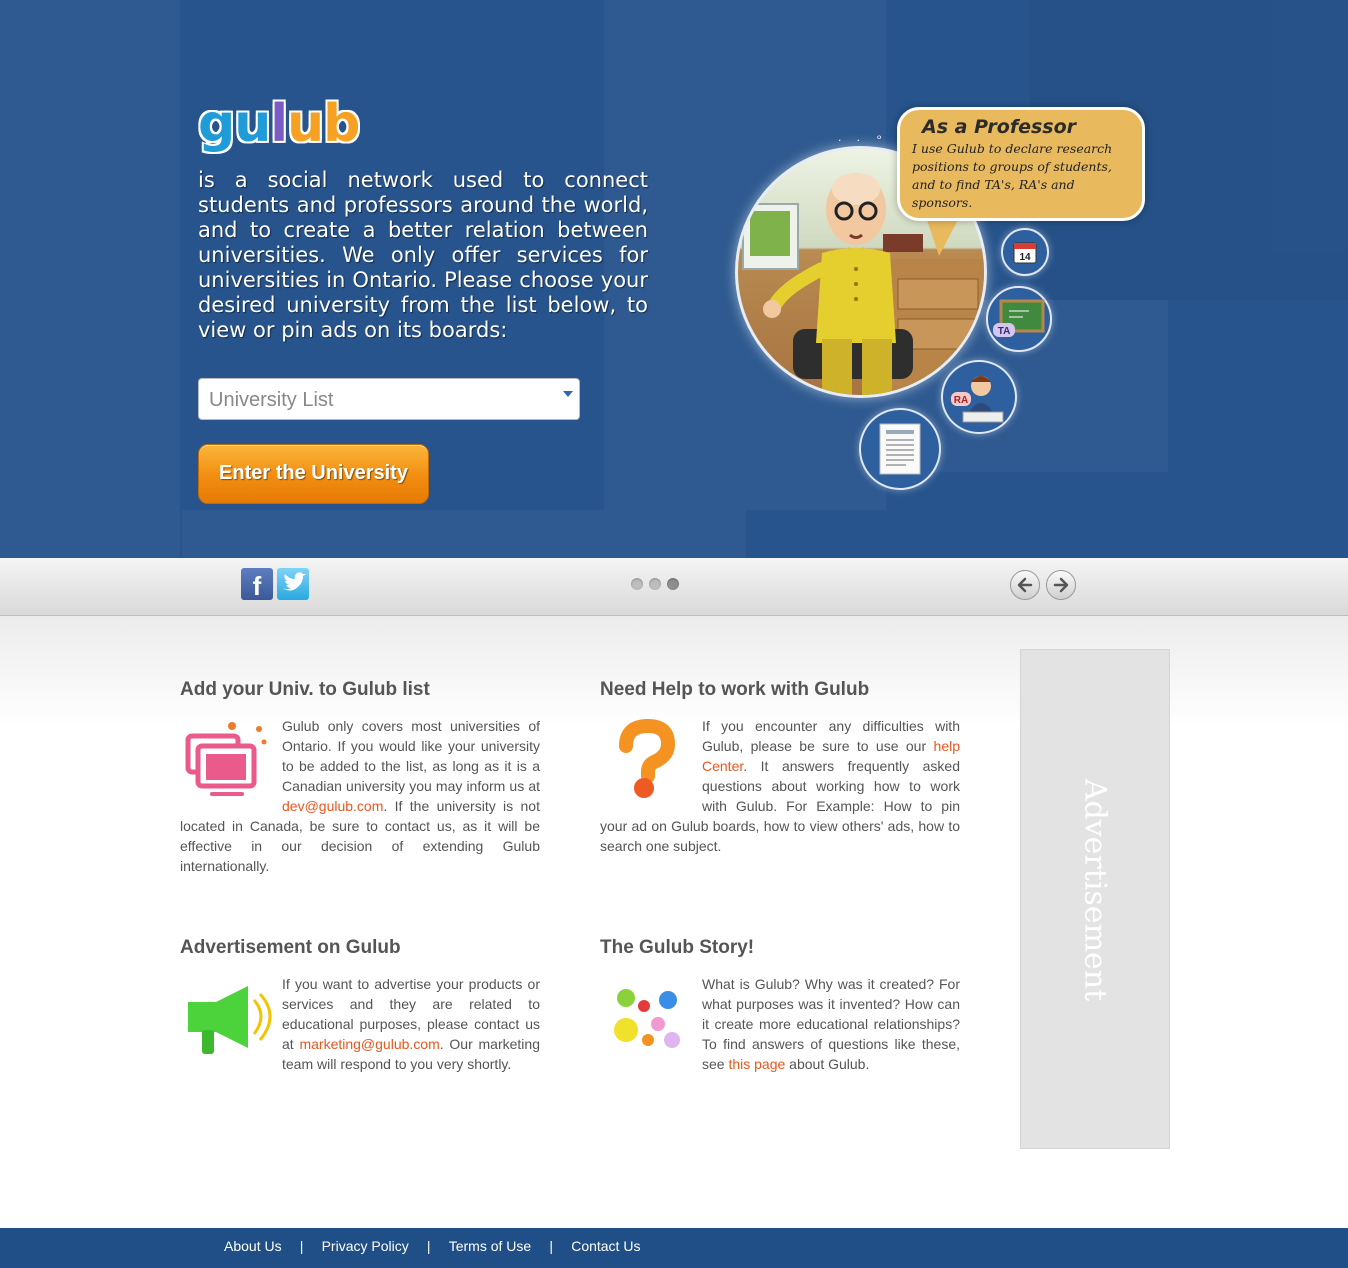  Describe the element at coordinates (271, 400) in the screenshot. I see `university-select-value: University List` at that location.